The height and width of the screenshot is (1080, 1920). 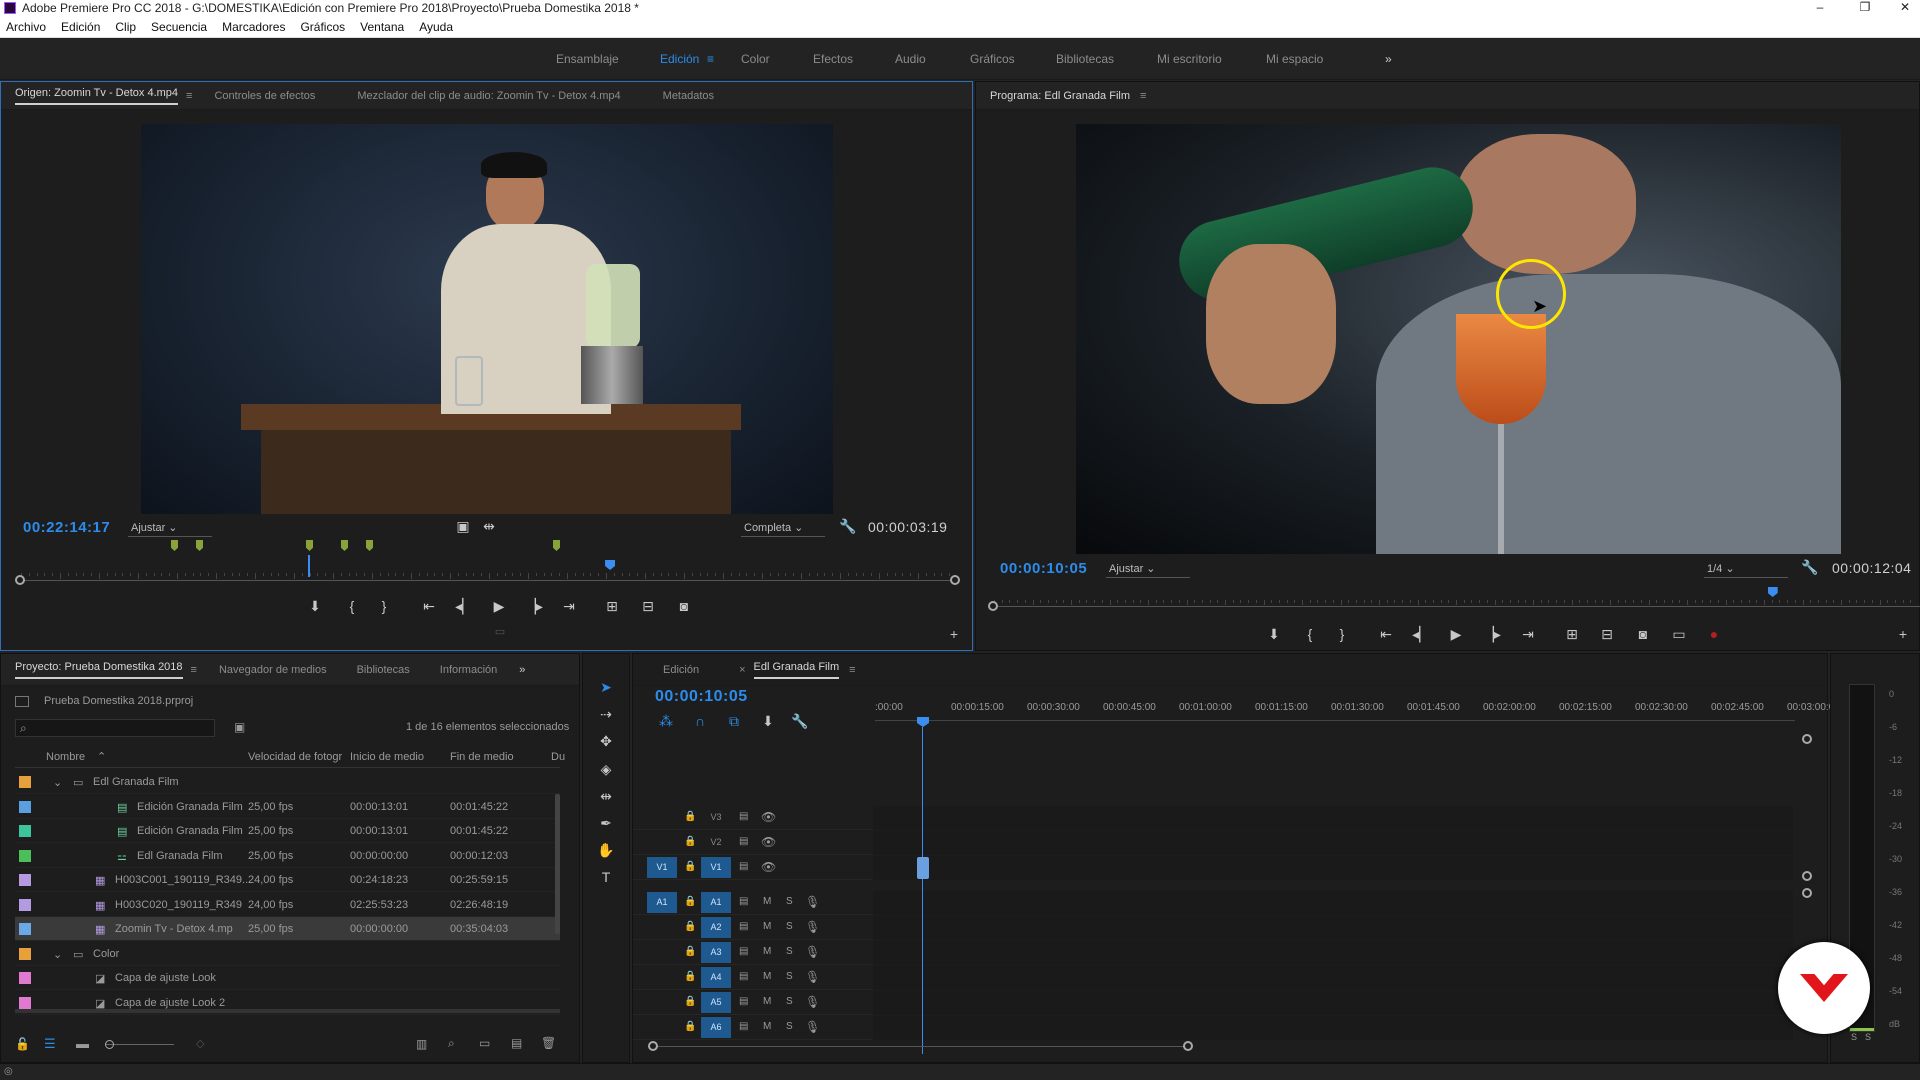 I want to click on wrench-icon: 🔧, so click(x=800, y=721).